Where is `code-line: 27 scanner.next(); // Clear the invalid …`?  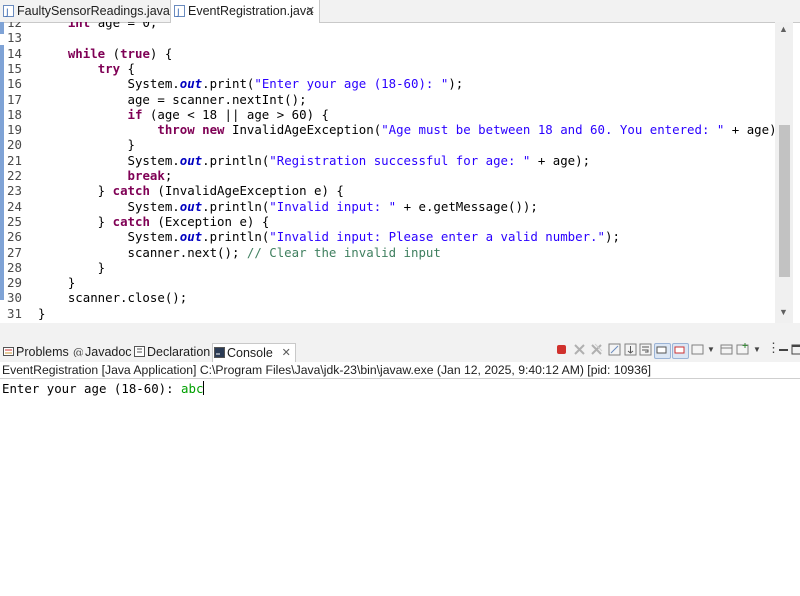 code-line: 27 scanner.next(); // Clear the invalid … is located at coordinates (387, 252).